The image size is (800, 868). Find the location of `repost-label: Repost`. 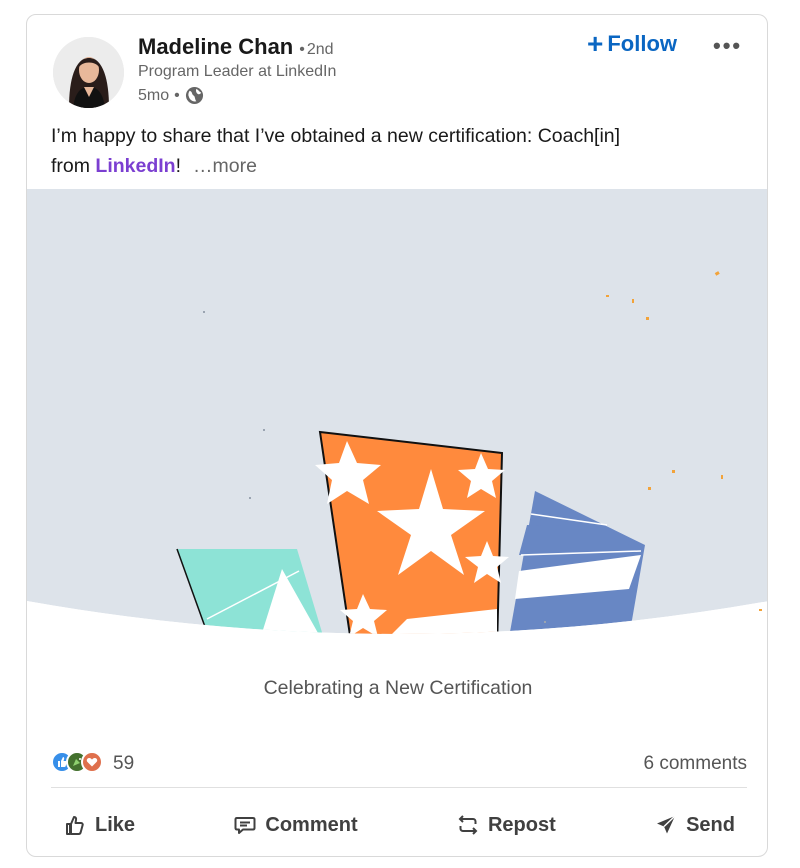

repost-label: Repost is located at coordinates (521, 824).